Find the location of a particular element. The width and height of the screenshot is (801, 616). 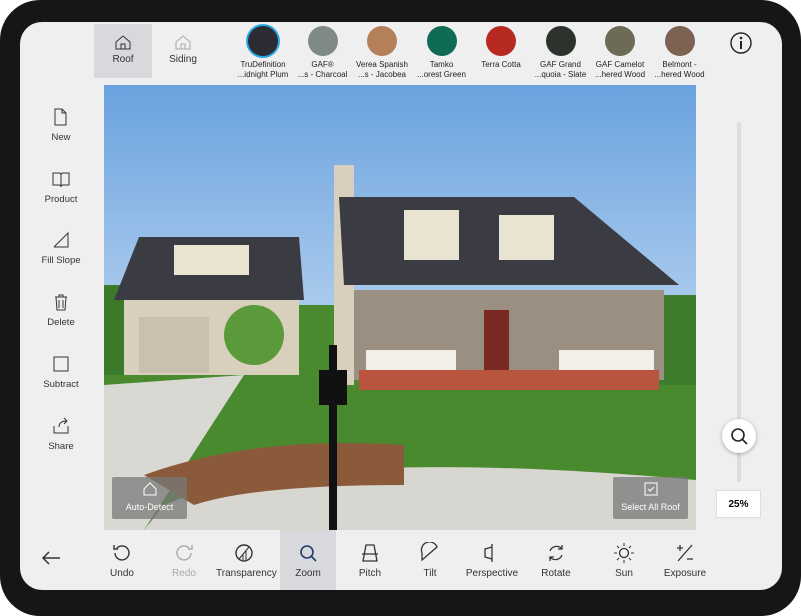

select-all-roof-button: Select All Roof is located at coordinates (650, 498).